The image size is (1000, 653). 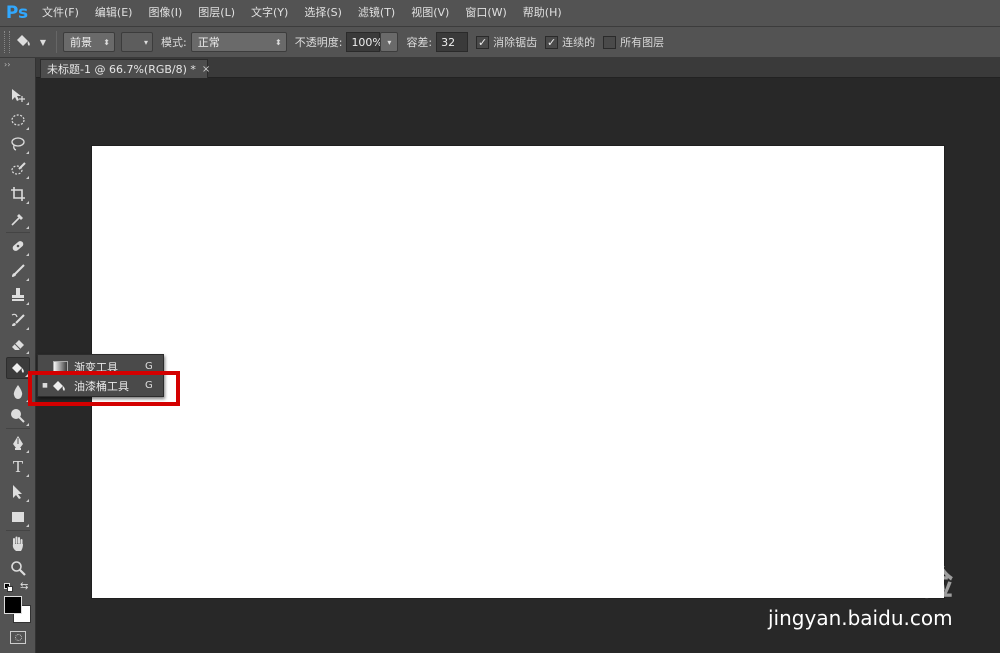 What do you see at coordinates (860, 618) in the screenshot?
I see `watermark-url: jingyan.baidu.com` at bounding box center [860, 618].